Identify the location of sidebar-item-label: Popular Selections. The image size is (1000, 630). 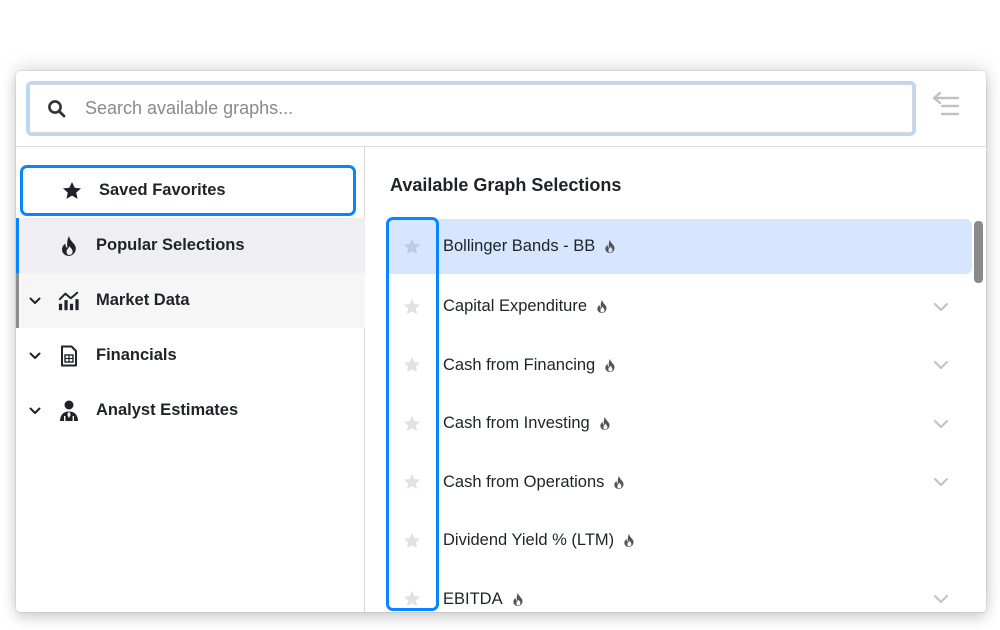
(170, 245).